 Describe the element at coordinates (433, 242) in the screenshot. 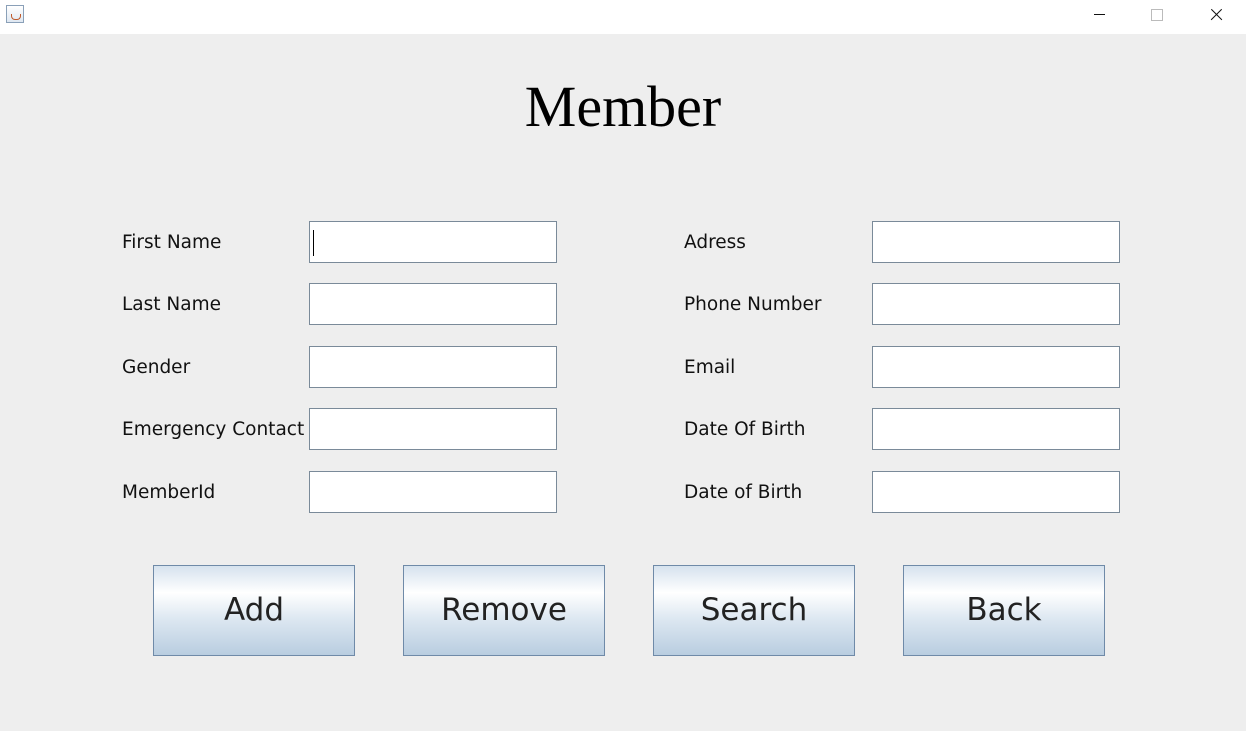

I see `first-name-field` at that location.